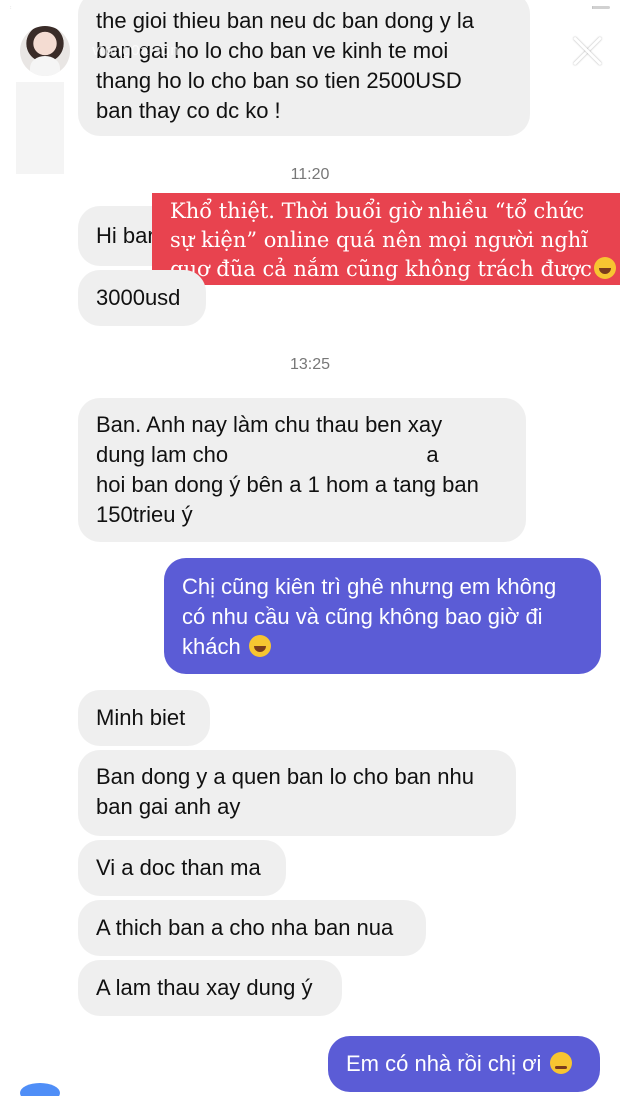 Image resolution: width=620 pixels, height=1096 pixels. Describe the element at coordinates (587, 51) in the screenshot. I see `close-icon` at that location.